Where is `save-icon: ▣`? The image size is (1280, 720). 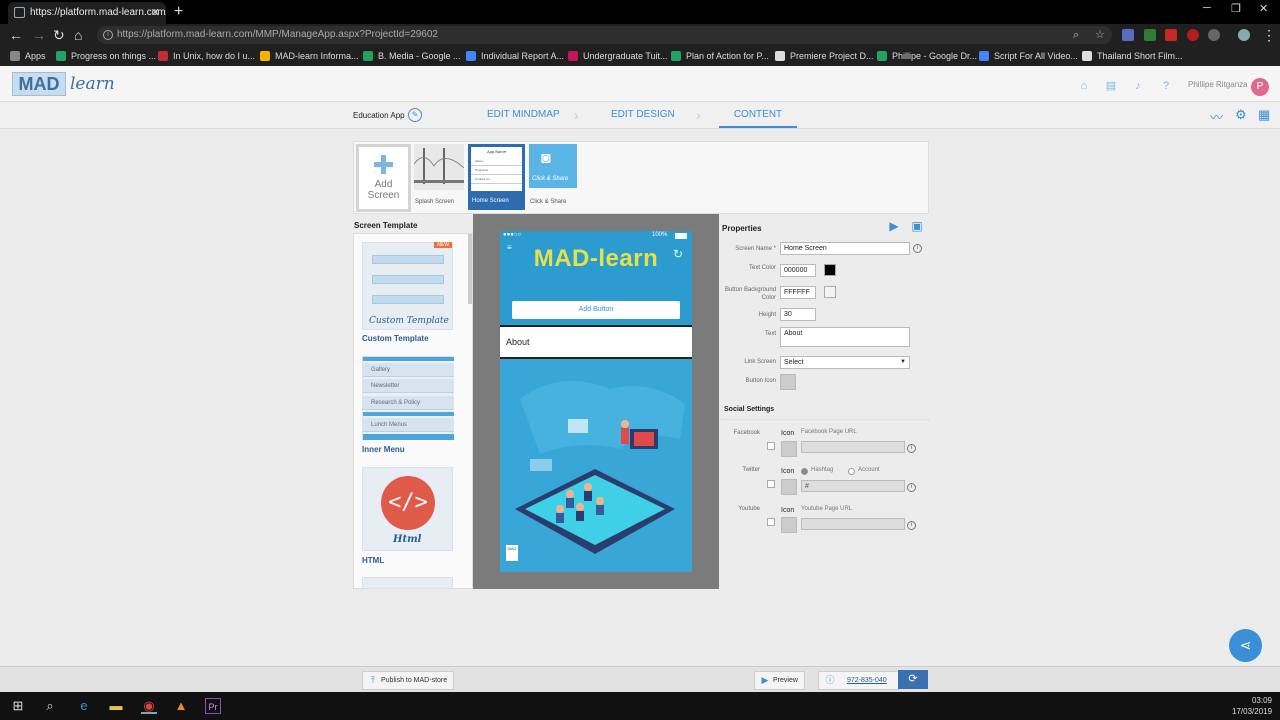
save-icon: ▣ is located at coordinates (917, 226).